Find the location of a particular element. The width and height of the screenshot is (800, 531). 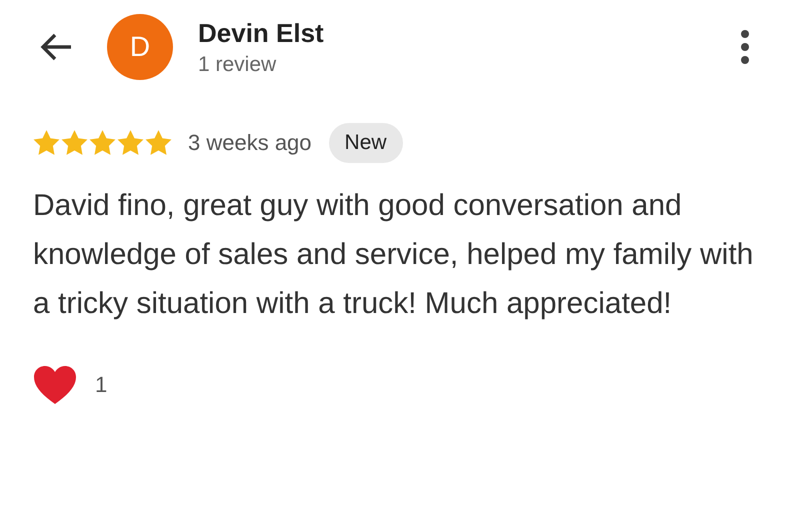

new-badge: New is located at coordinates (365, 143).